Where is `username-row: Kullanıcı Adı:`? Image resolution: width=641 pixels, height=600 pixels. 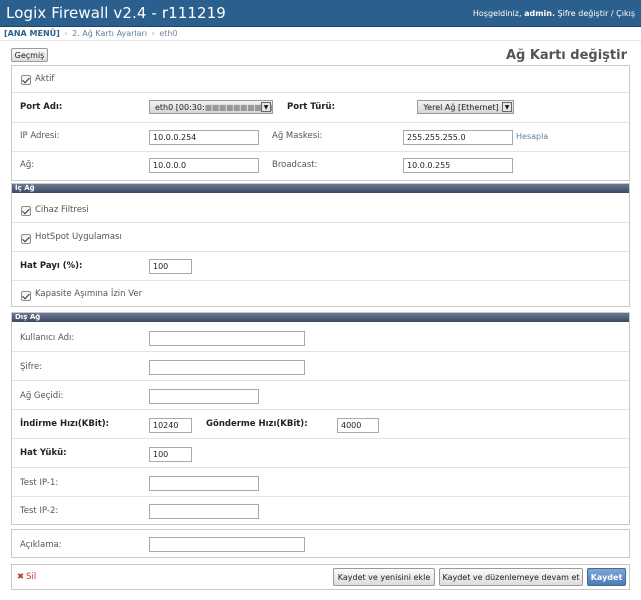
username-row: Kullanıcı Adı: is located at coordinates (320, 337).